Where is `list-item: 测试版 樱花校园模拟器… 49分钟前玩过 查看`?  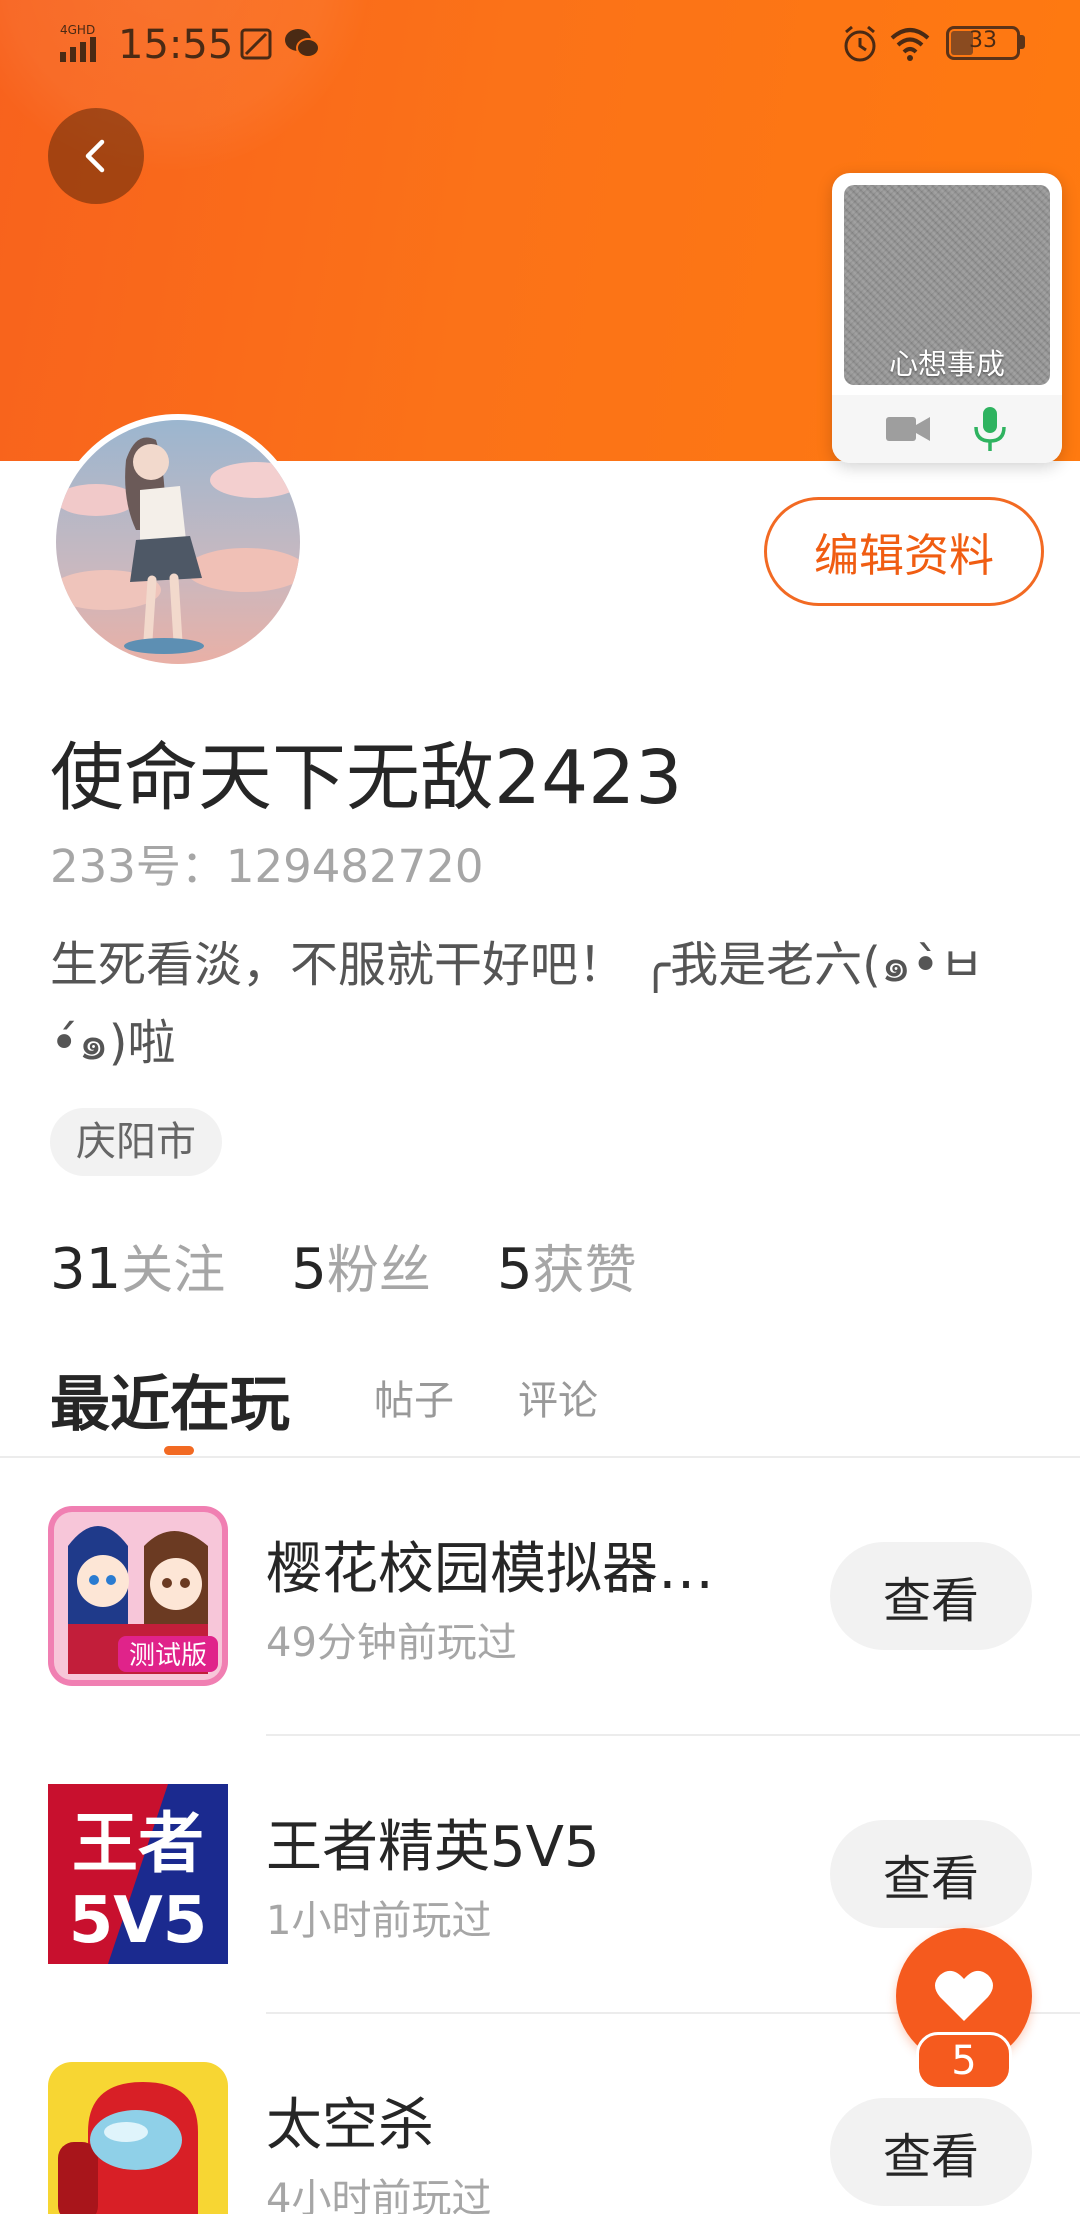 list-item: 测试版 樱花校园模拟器… 49分钟前玩过 查看 is located at coordinates (540, 1597).